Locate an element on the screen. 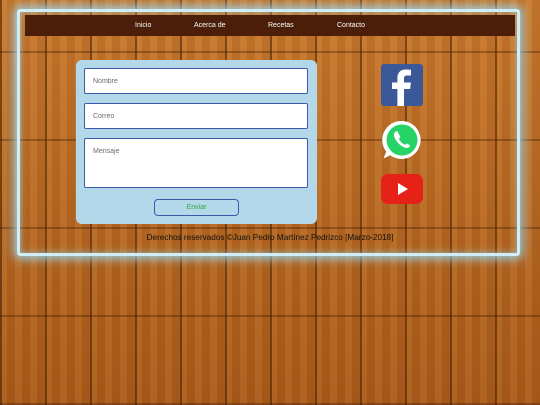 Image resolution: width=540 pixels, height=405 pixels. youtube-link is located at coordinates (402, 189).